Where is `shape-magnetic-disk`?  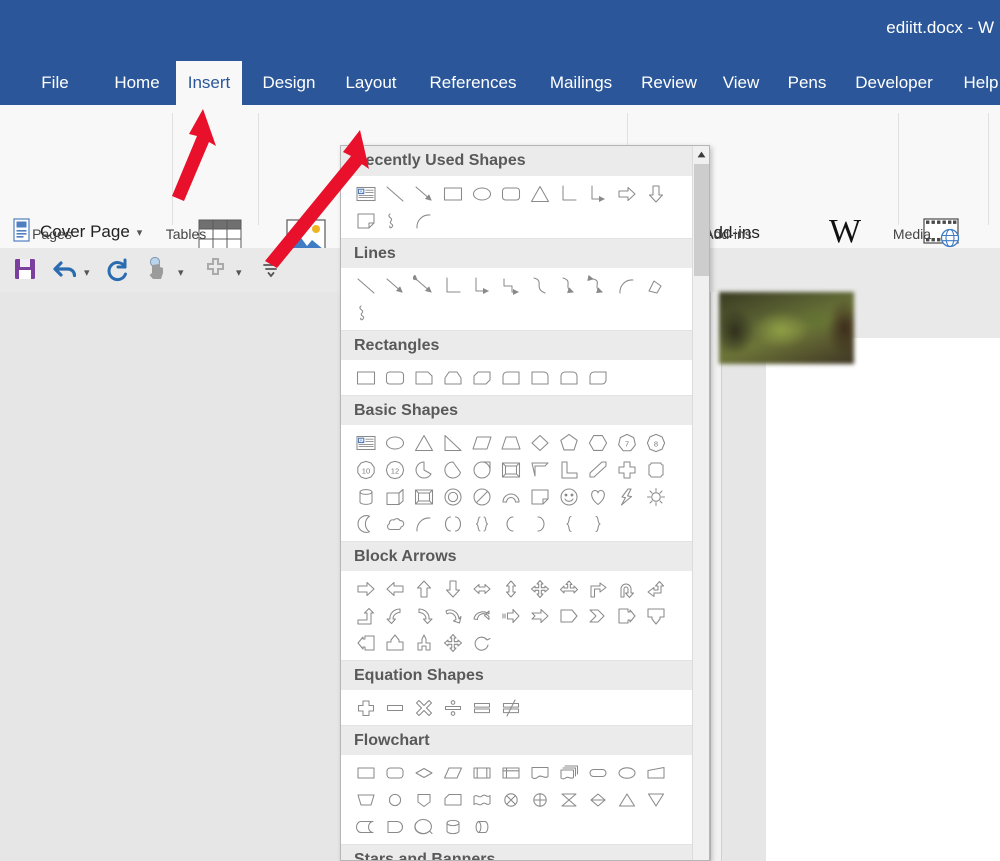
shape-magnetic-disk is located at coordinates (423, 826).